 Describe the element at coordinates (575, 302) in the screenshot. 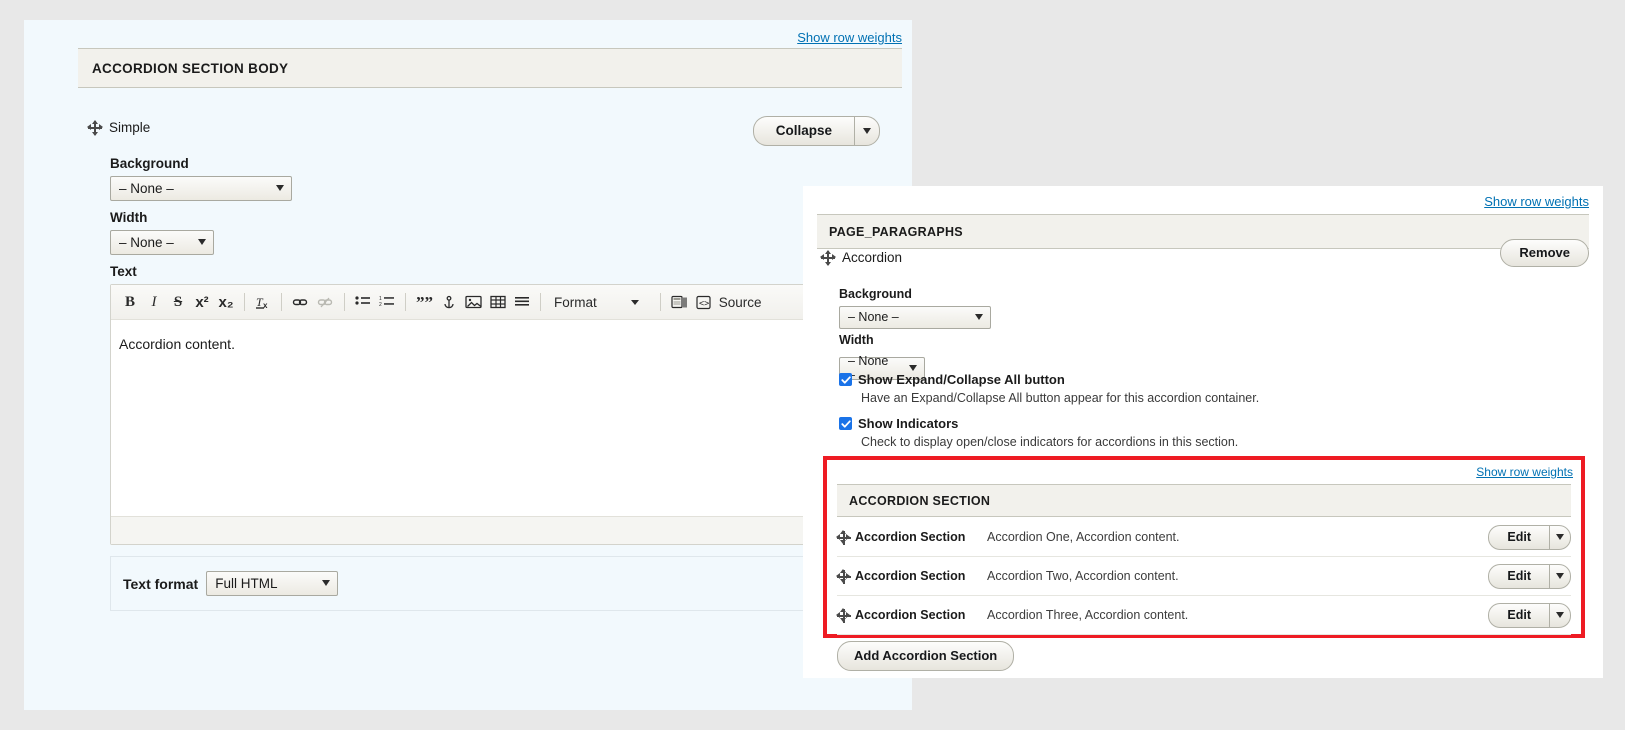

I see `format-dropdown-label: Format` at that location.